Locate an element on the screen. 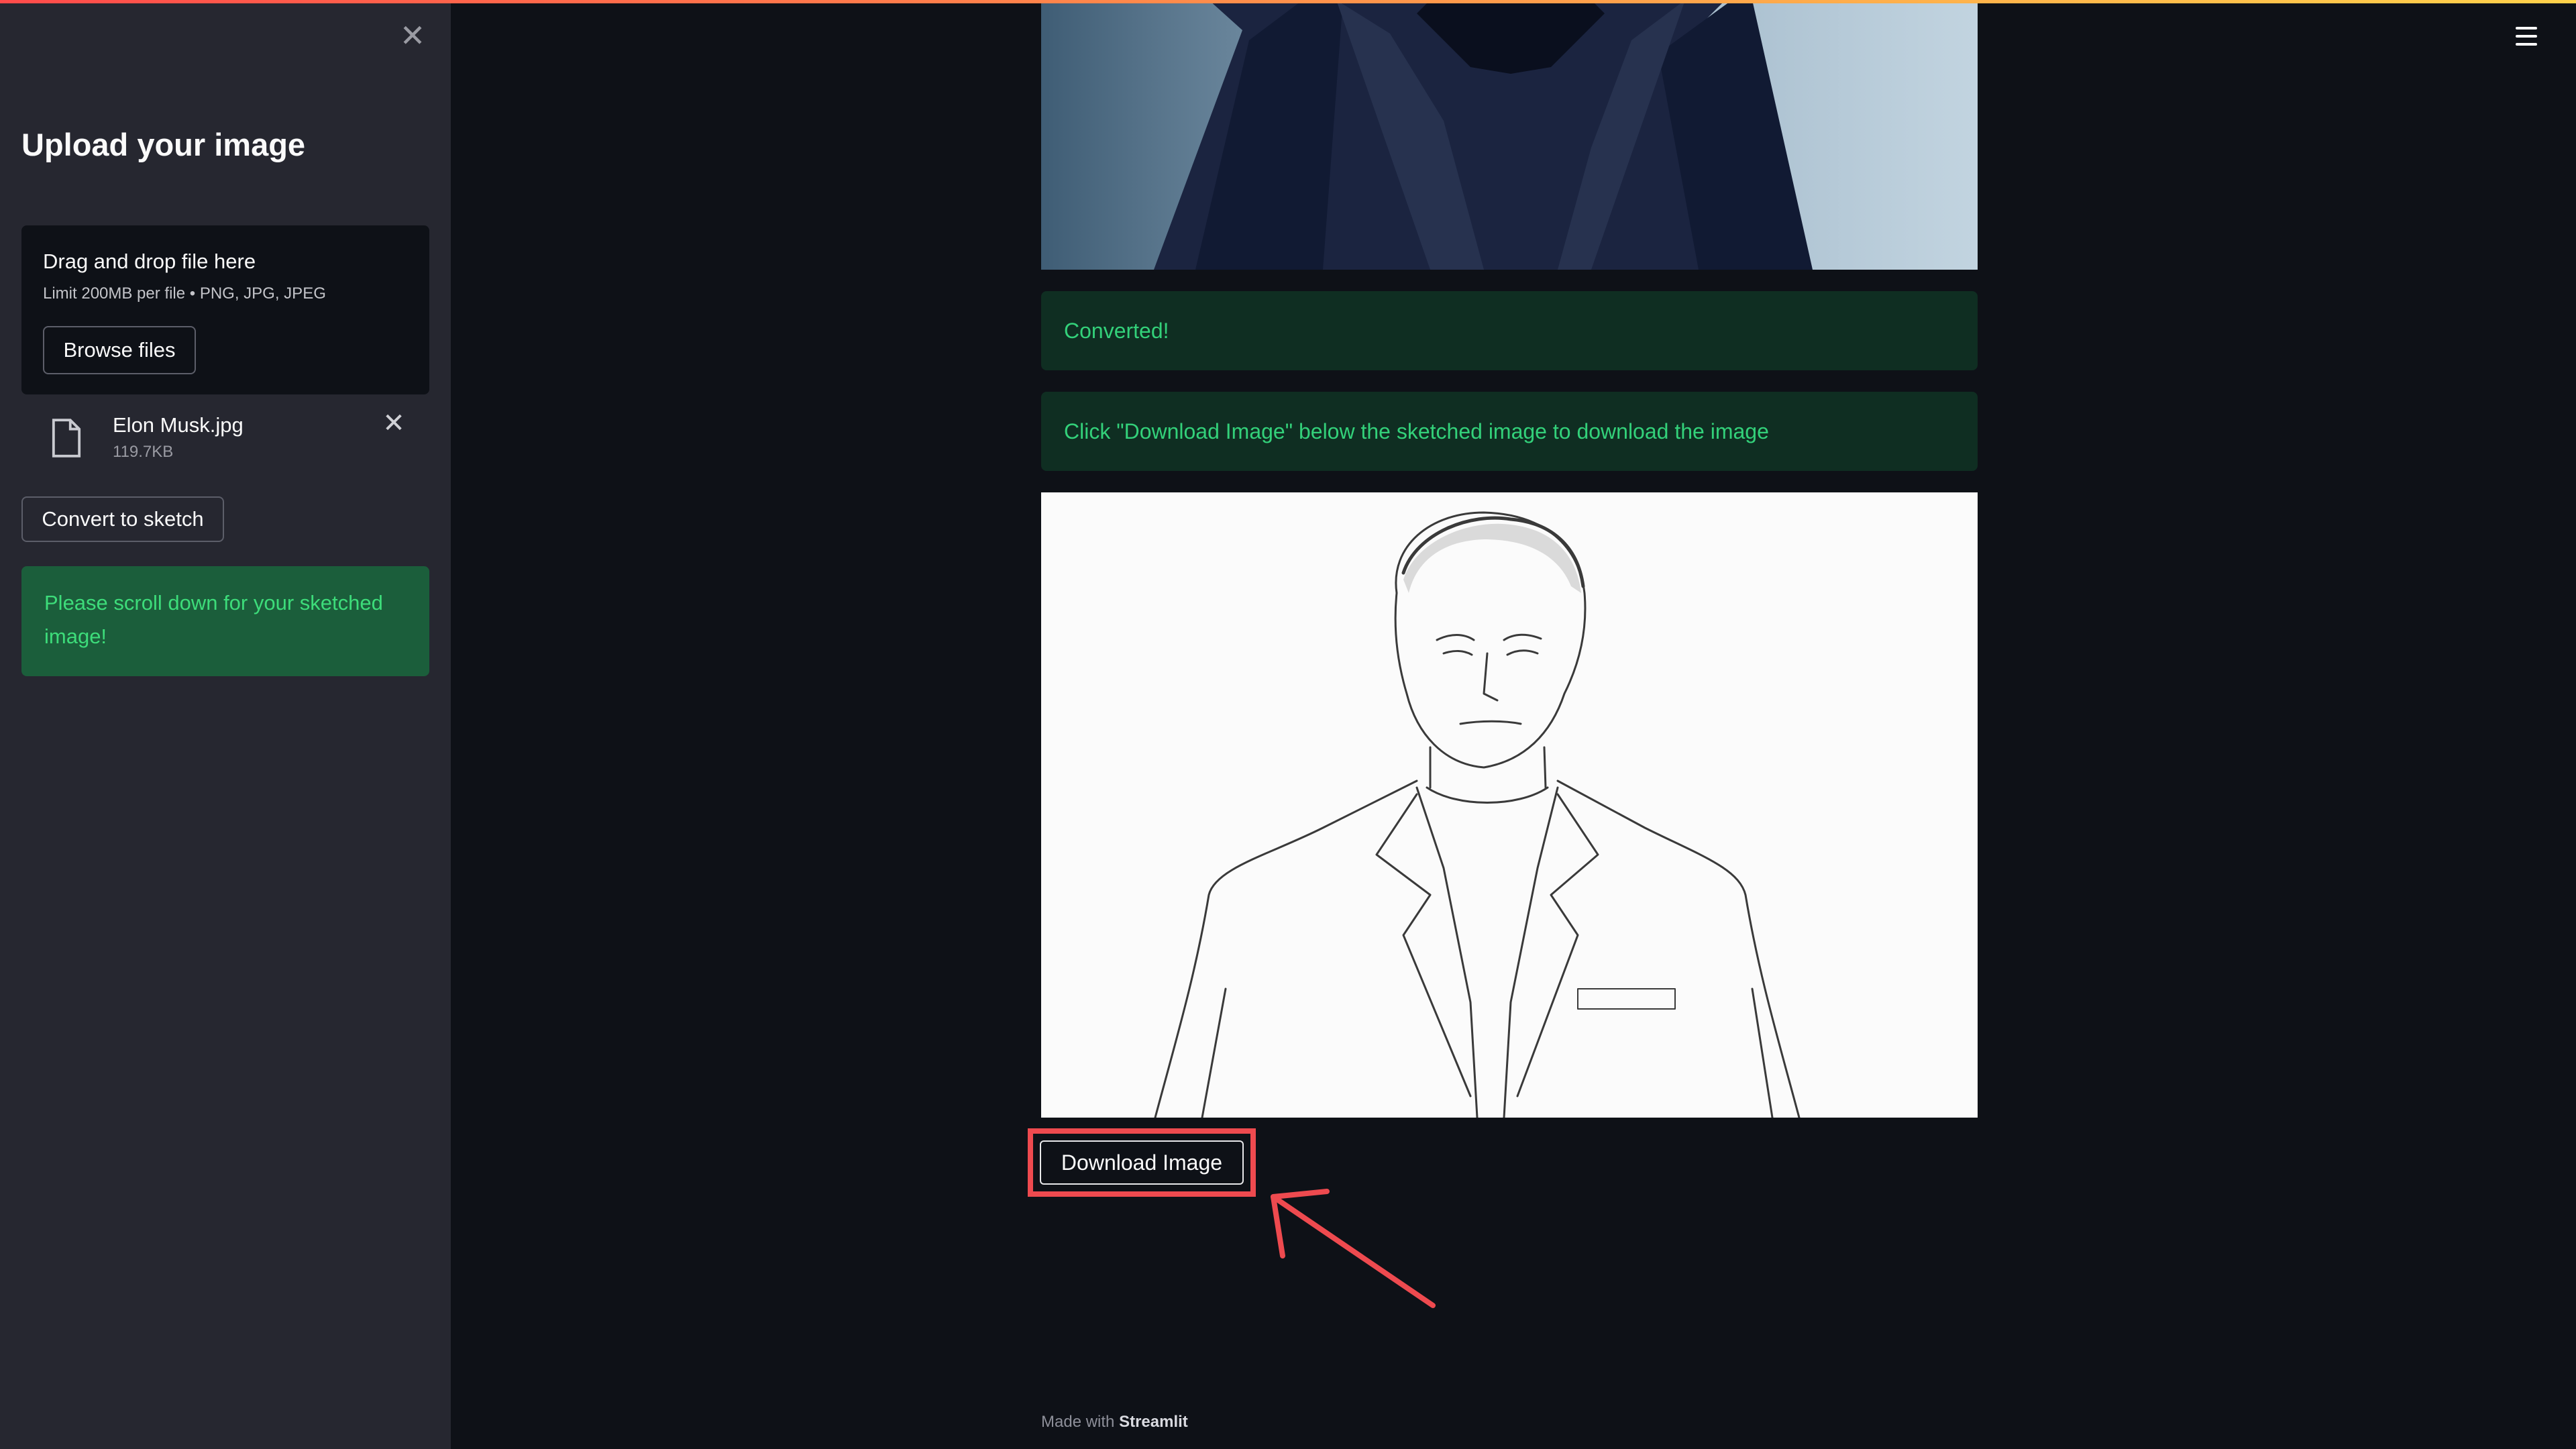  uploaded-file-item: Elon Musk.jpg 119.7KB ✕ is located at coordinates (225, 434).